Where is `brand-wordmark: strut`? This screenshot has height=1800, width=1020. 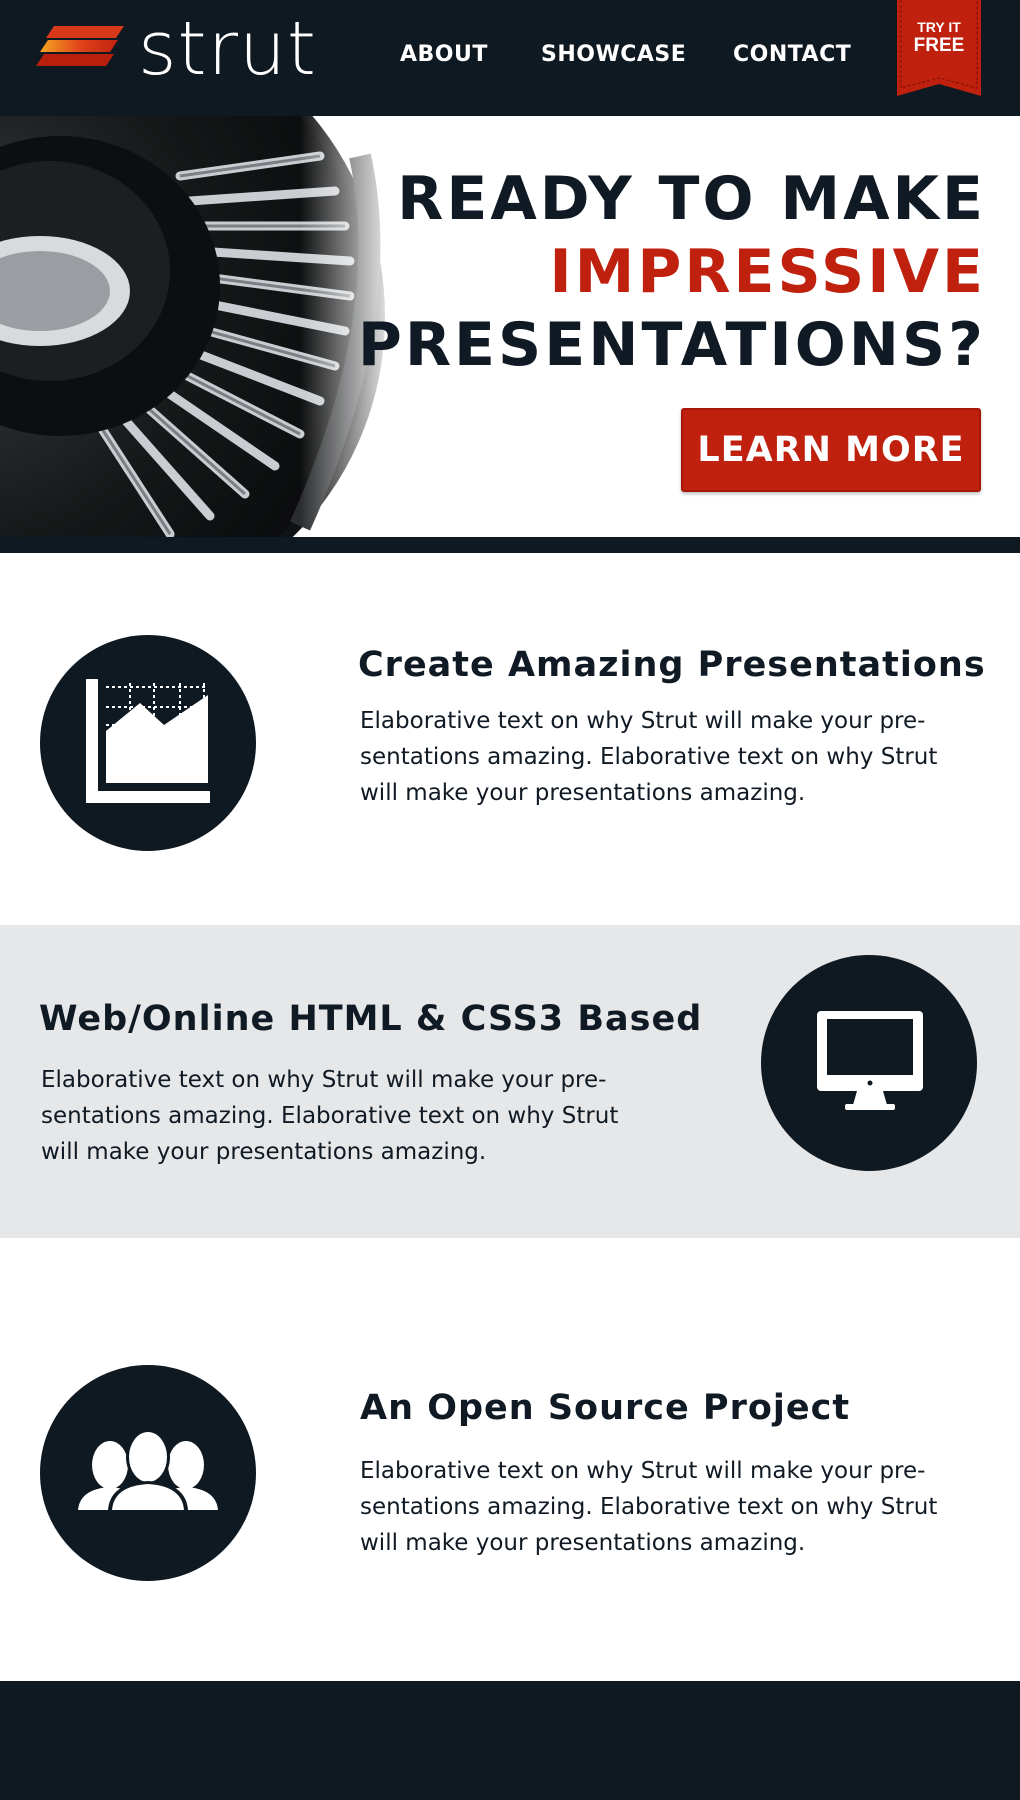
brand-wordmark: strut is located at coordinates (227, 49).